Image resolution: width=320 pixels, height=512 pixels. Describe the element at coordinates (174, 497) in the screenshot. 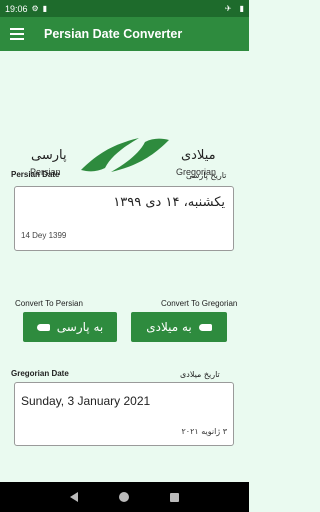

I see `recent-apps-icon` at that location.